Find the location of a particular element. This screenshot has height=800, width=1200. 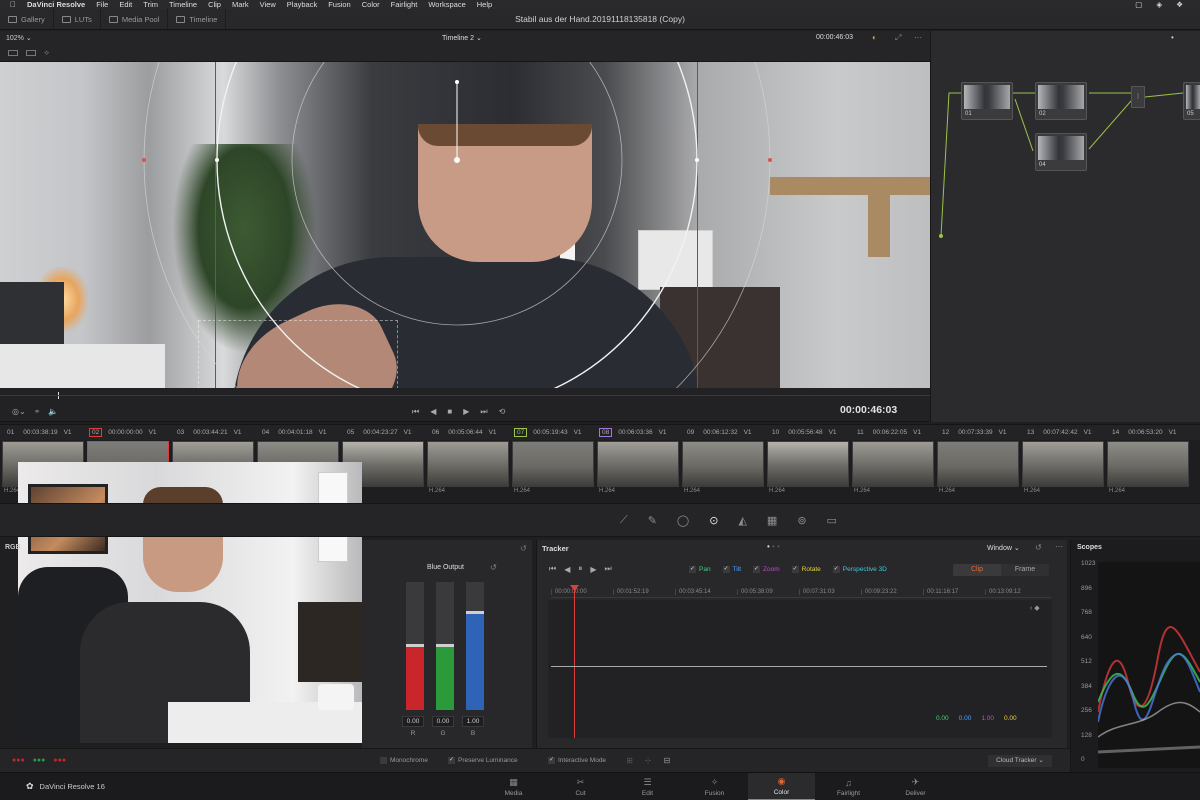

page-tab-deliver: ✈ Deliver is located at coordinates (915, 786).